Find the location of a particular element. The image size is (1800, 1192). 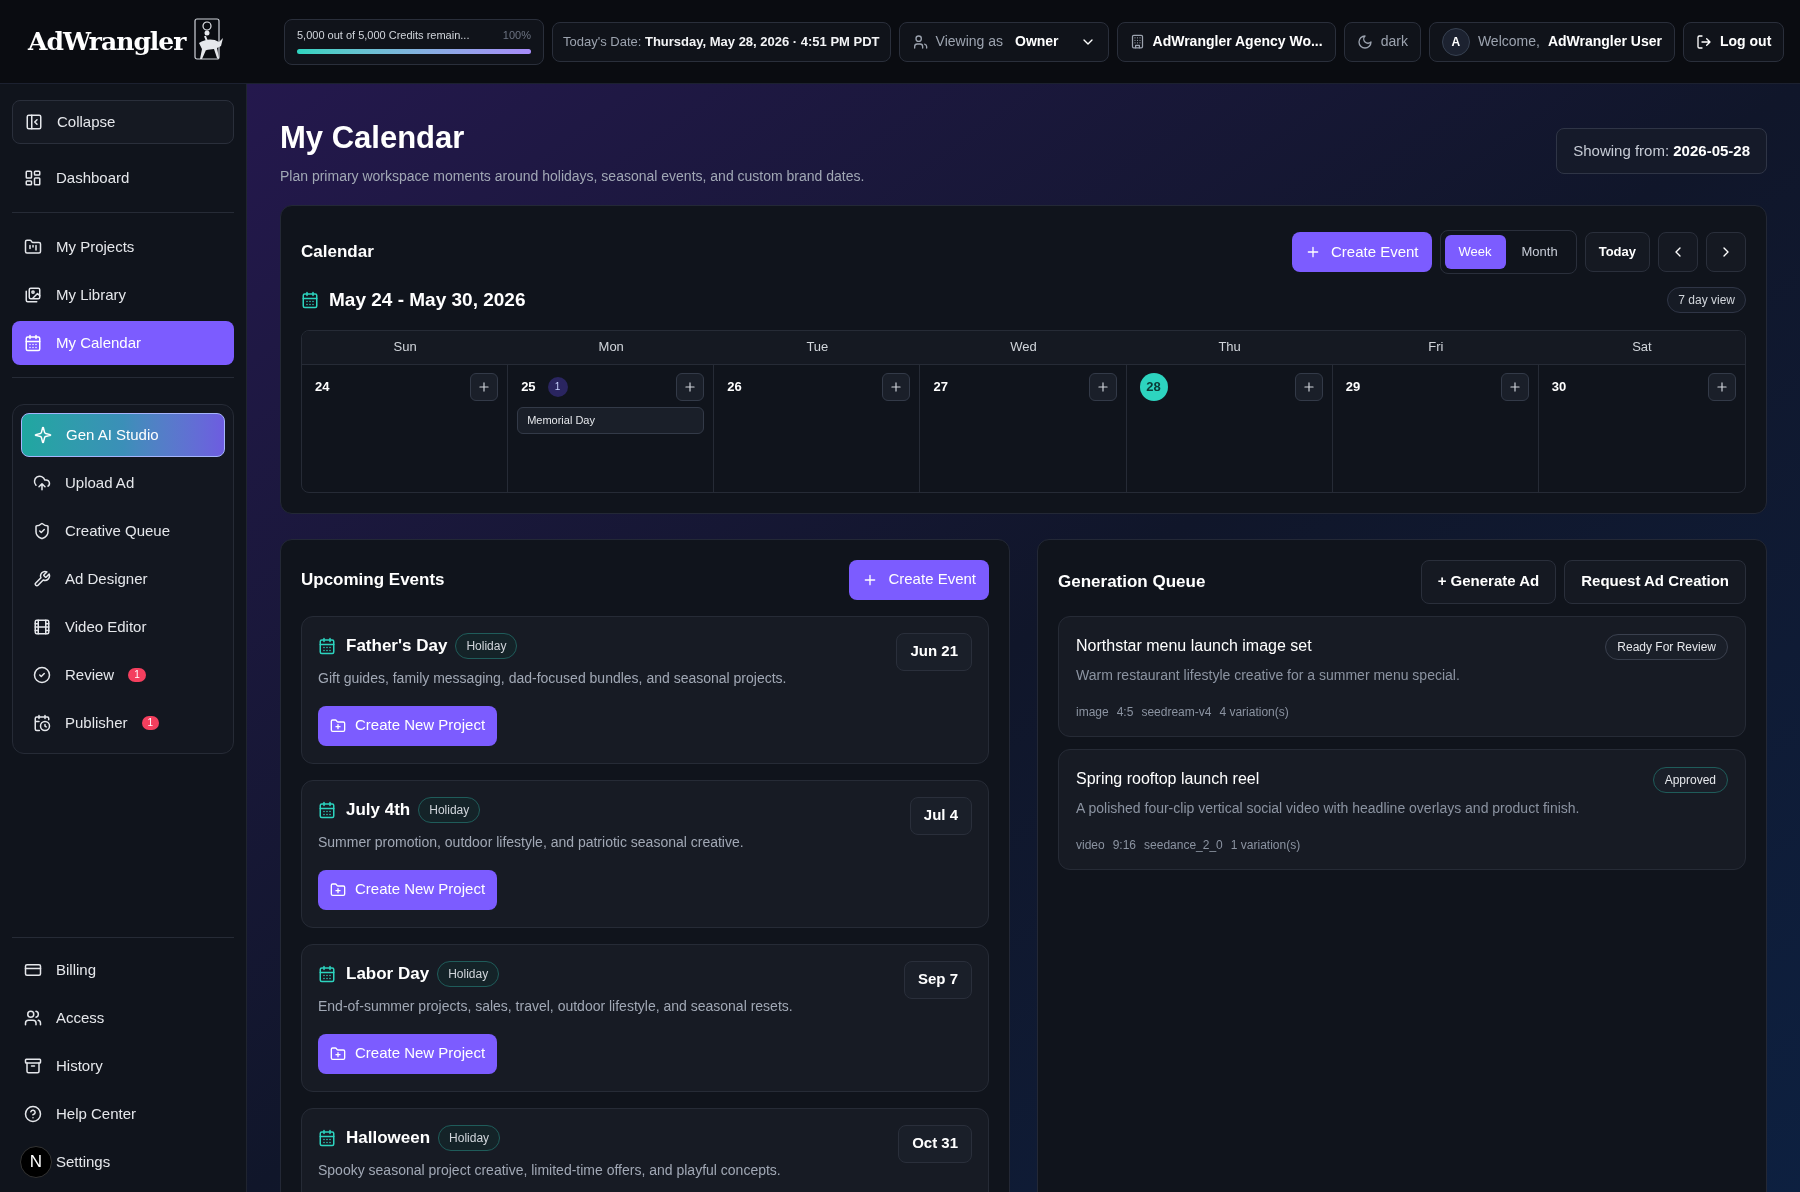

event-title: July 4th is located at coordinates (378, 809).